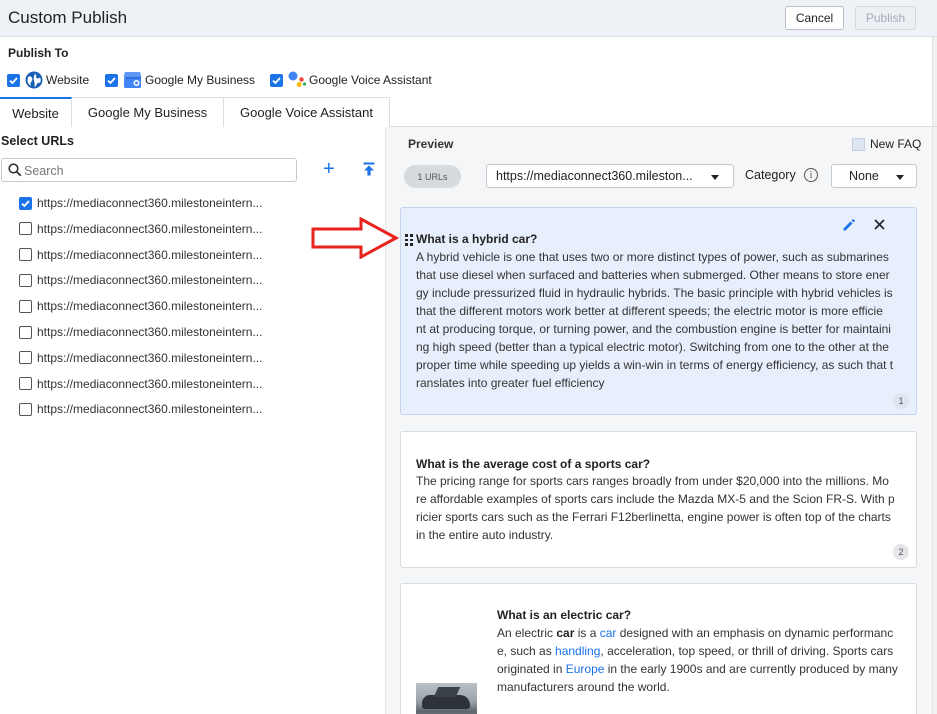  Describe the element at coordinates (149, 170) in the screenshot. I see `url-search-input: Search` at that location.